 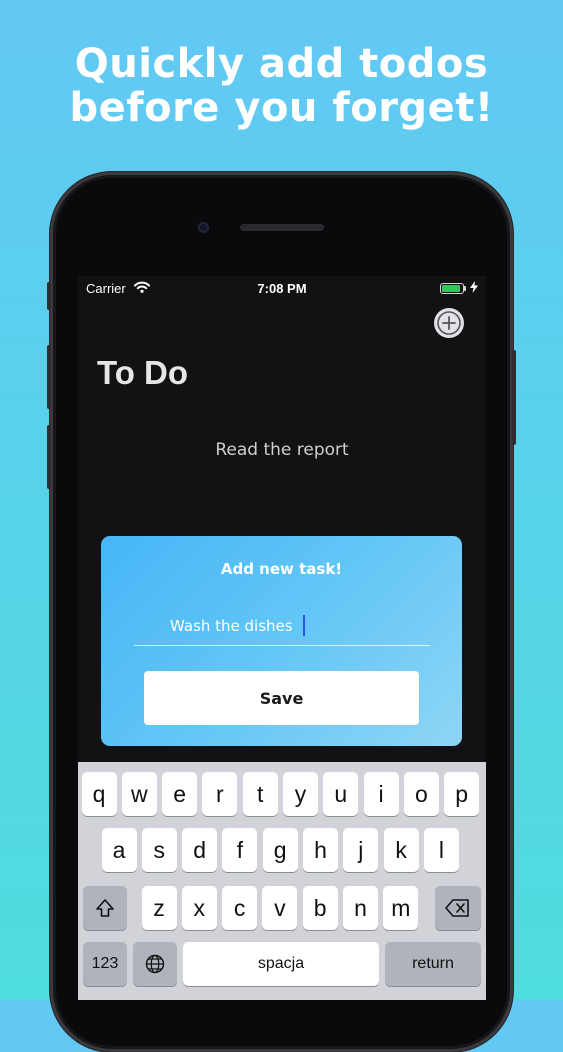 What do you see at coordinates (381, 794) in the screenshot?
I see `key-i: i` at bounding box center [381, 794].